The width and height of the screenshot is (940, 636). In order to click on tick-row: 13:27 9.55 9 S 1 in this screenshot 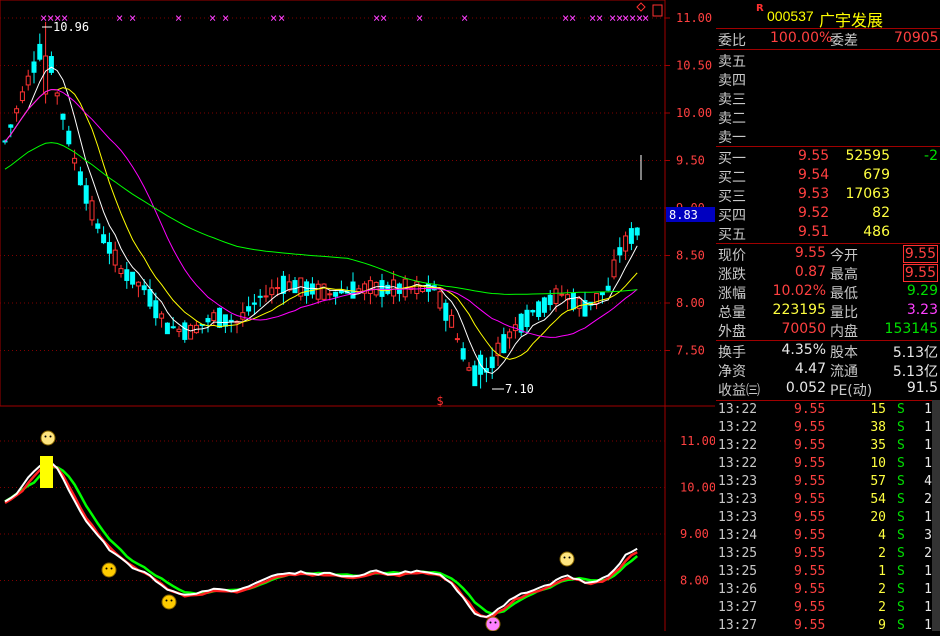, I will do `click(828, 627)`.